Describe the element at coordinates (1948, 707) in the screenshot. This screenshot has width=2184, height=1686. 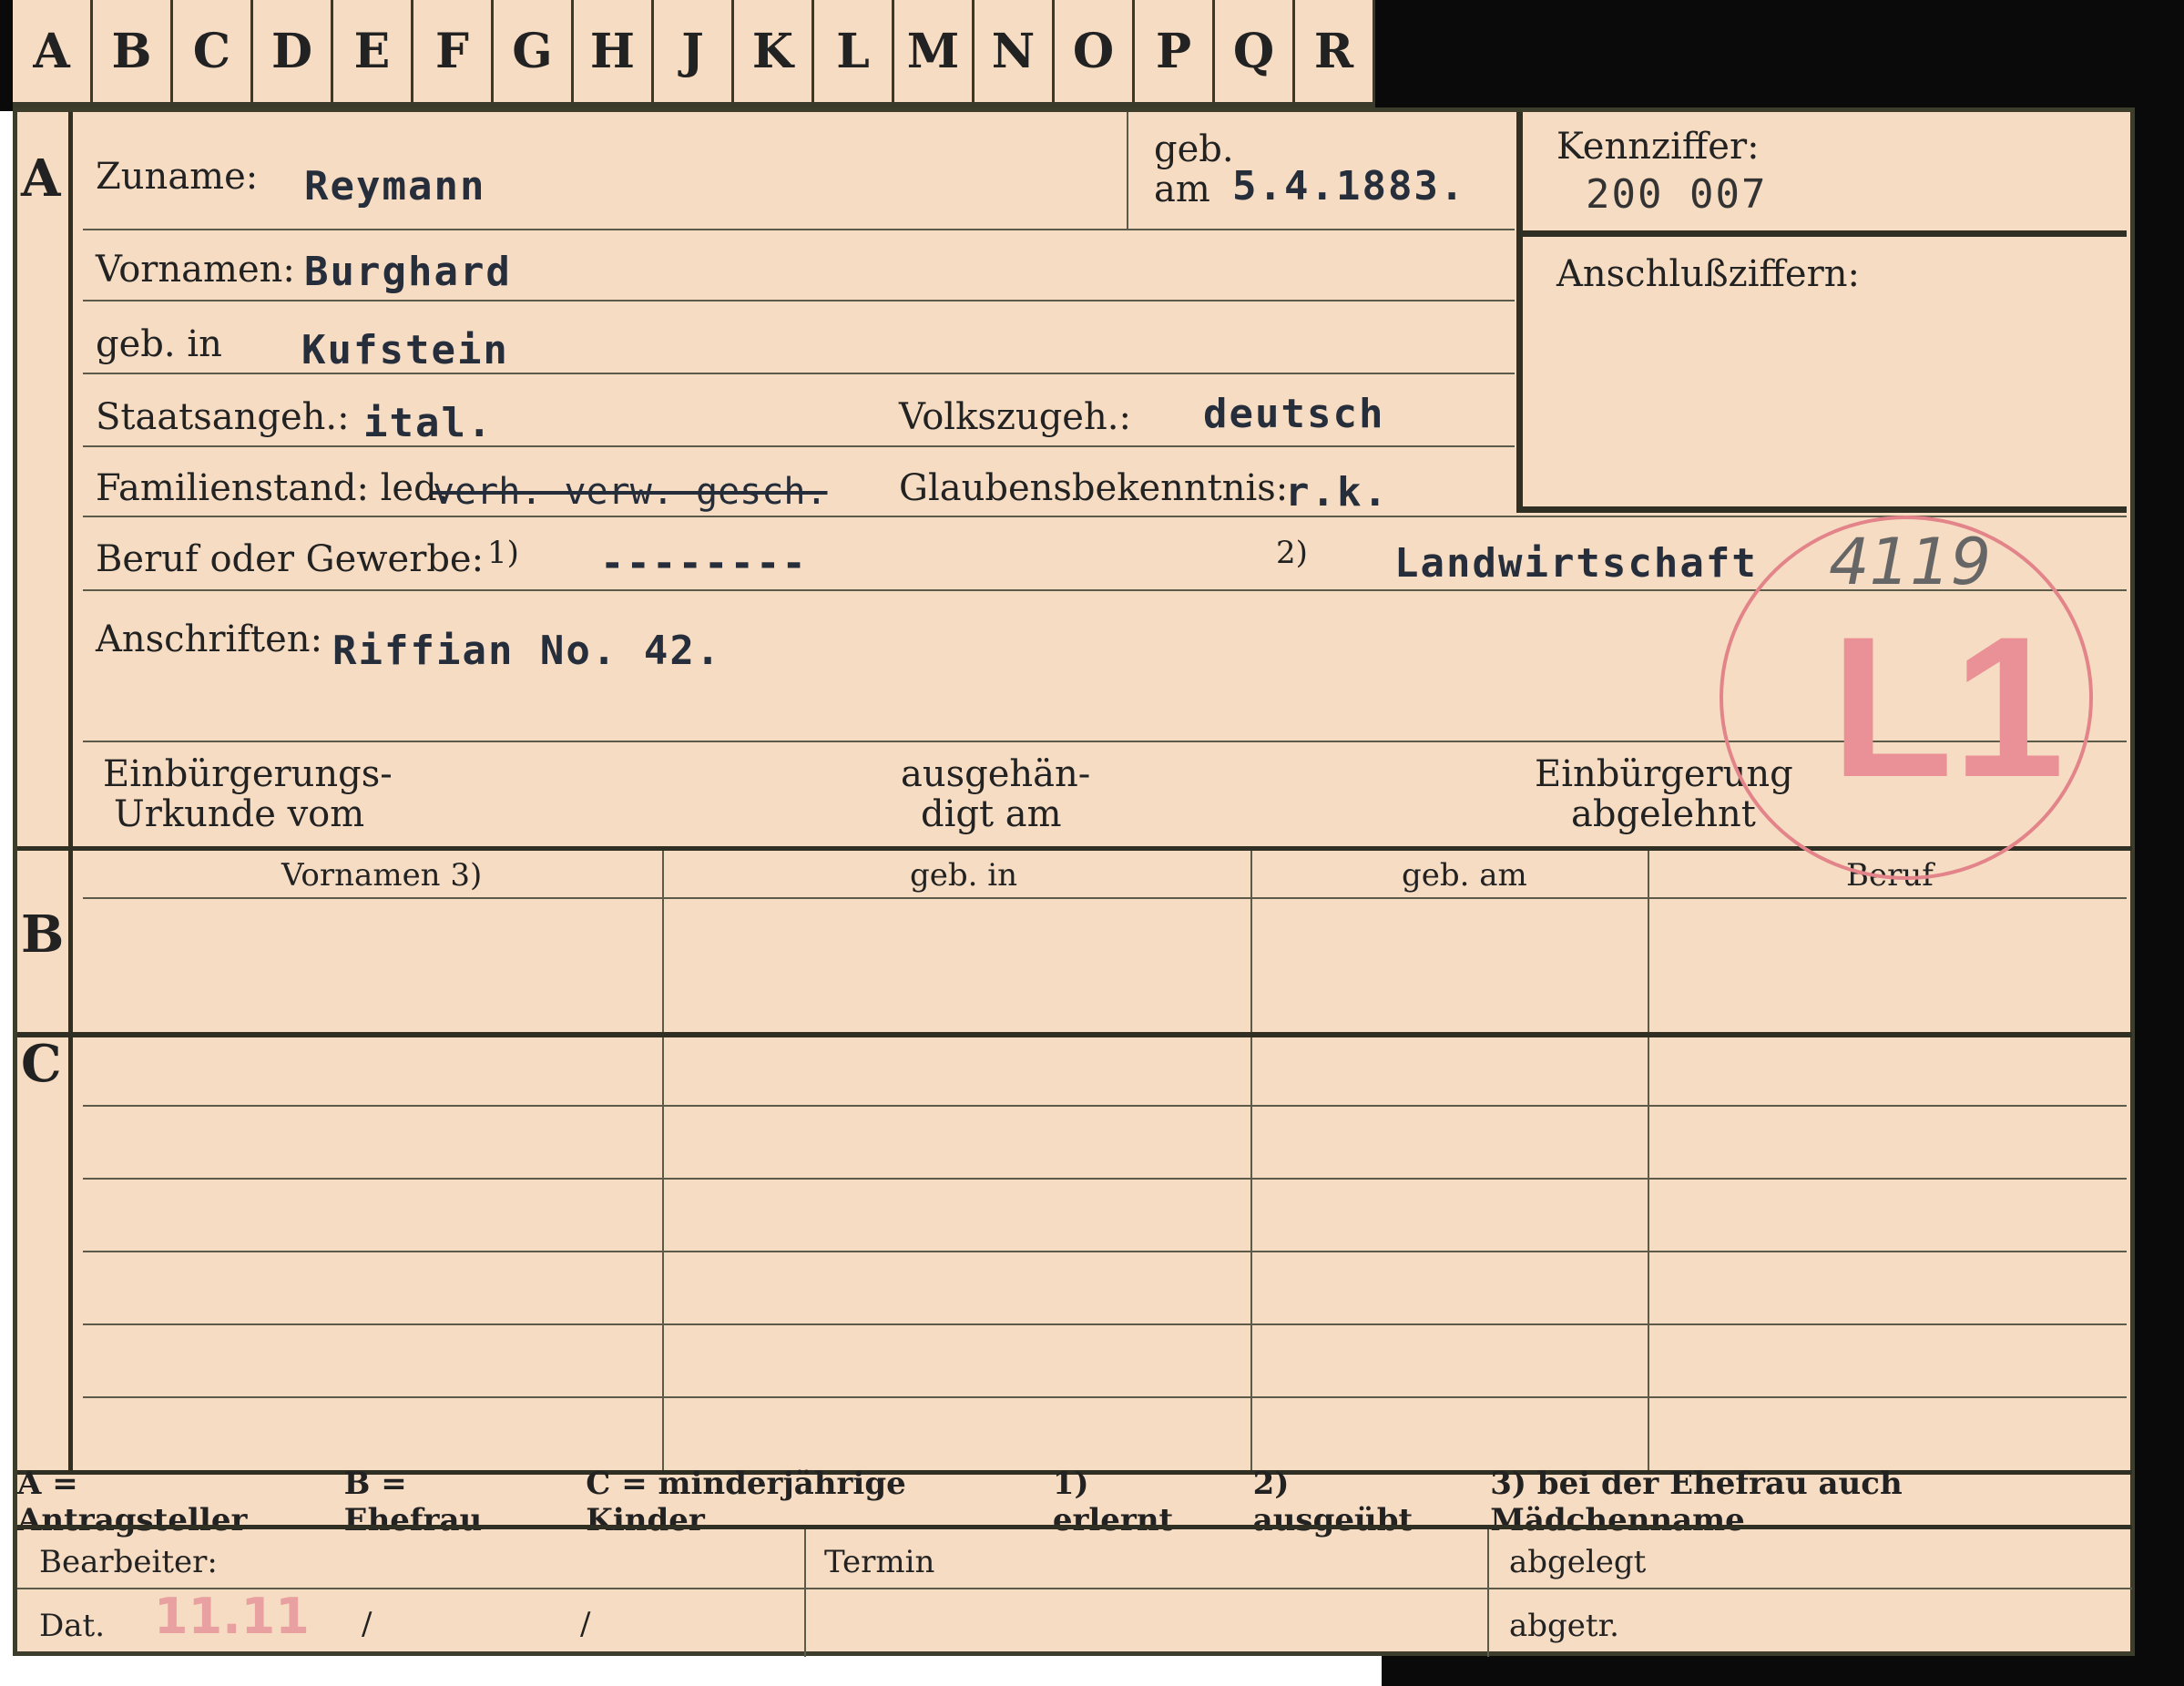
I see `stamp-text: L1` at that location.